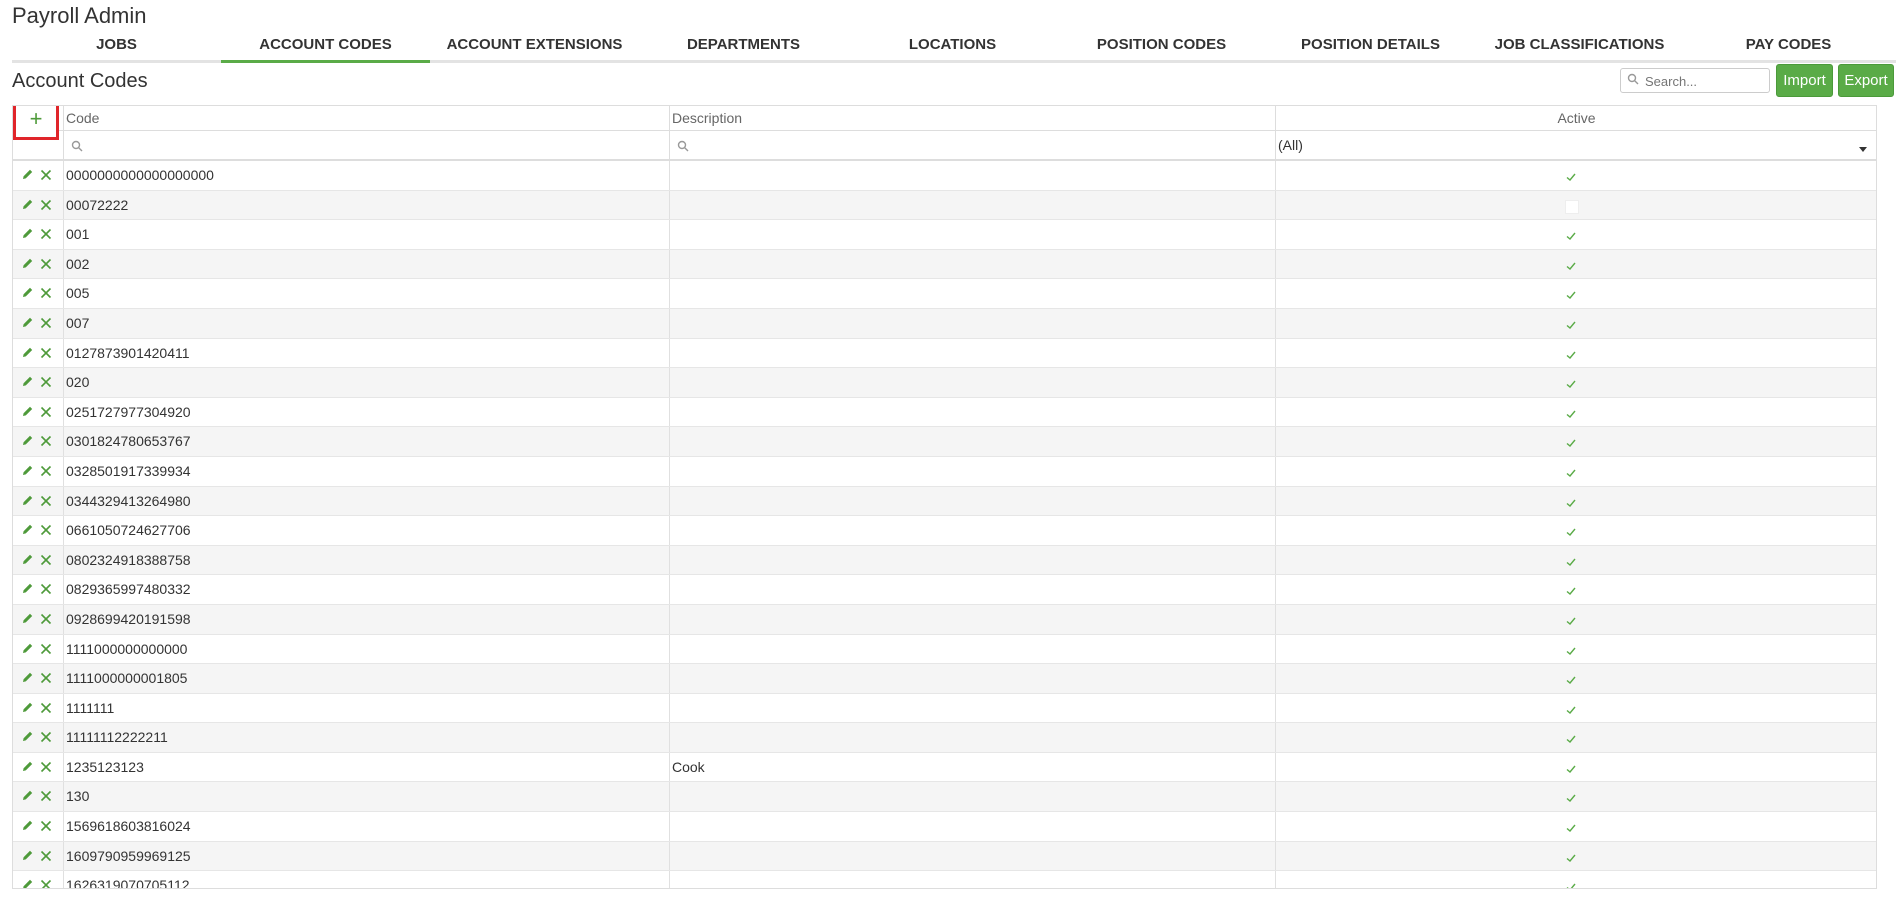 Image resolution: width=1896 pixels, height=916 pixels. Describe the element at coordinates (366, 118) in the screenshot. I see `column-header-code: Code` at that location.